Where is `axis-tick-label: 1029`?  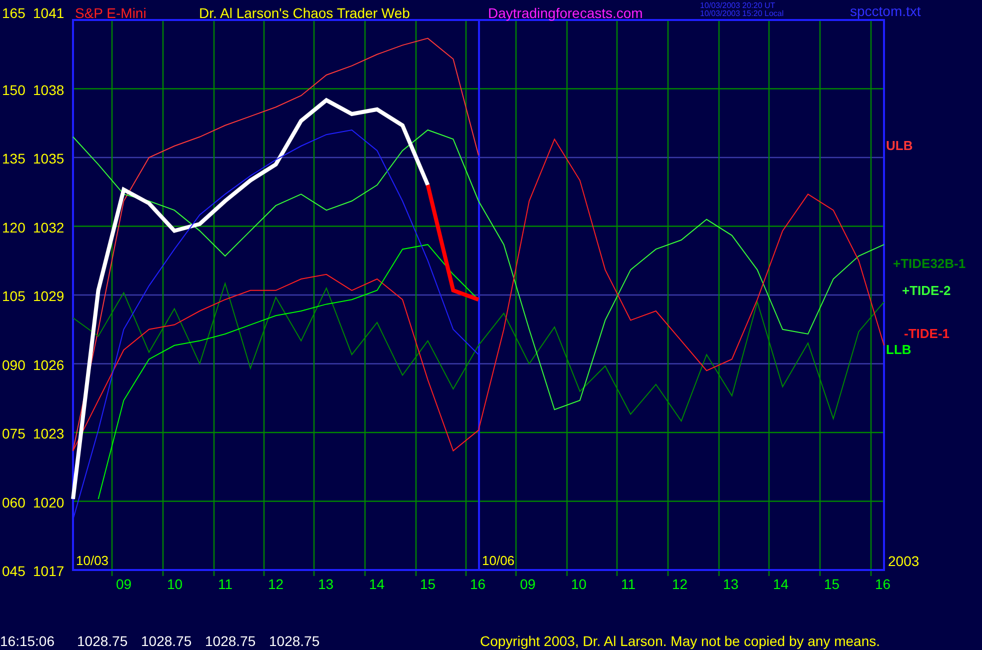 axis-tick-label: 1029 is located at coordinates (48, 296).